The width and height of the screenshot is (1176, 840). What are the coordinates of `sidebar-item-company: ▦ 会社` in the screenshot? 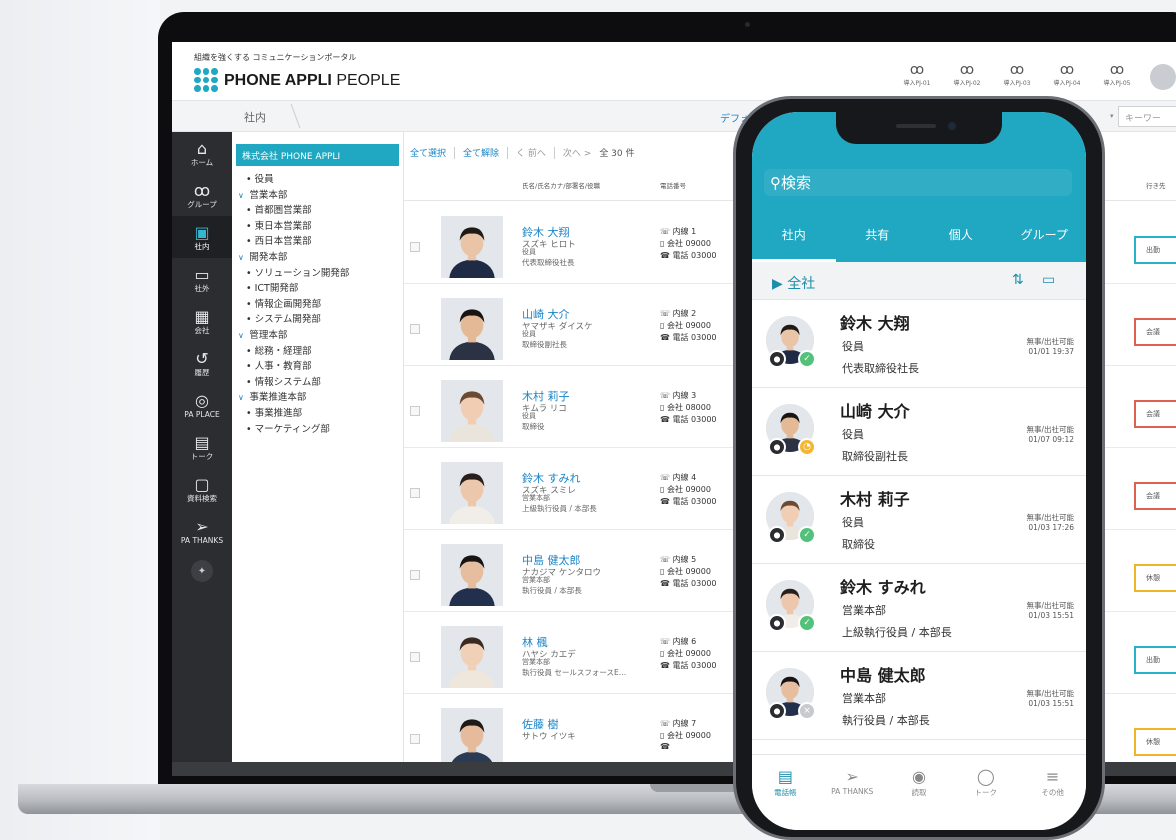 It's located at (202, 321).